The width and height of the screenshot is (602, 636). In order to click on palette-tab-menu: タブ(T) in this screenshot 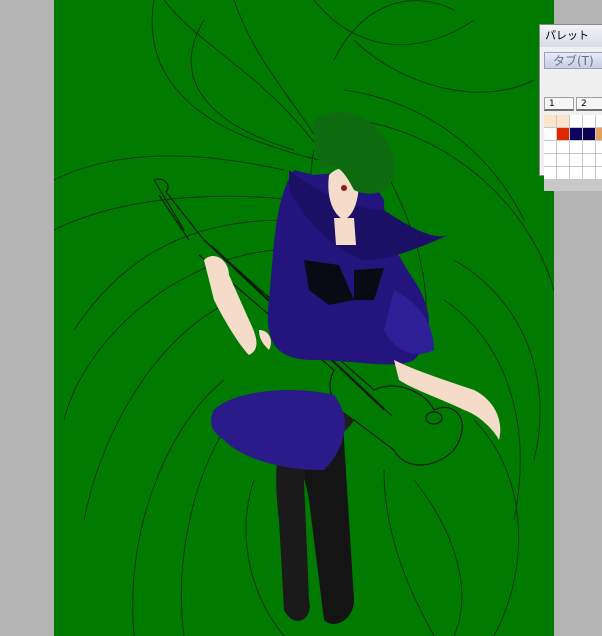, I will do `click(573, 60)`.